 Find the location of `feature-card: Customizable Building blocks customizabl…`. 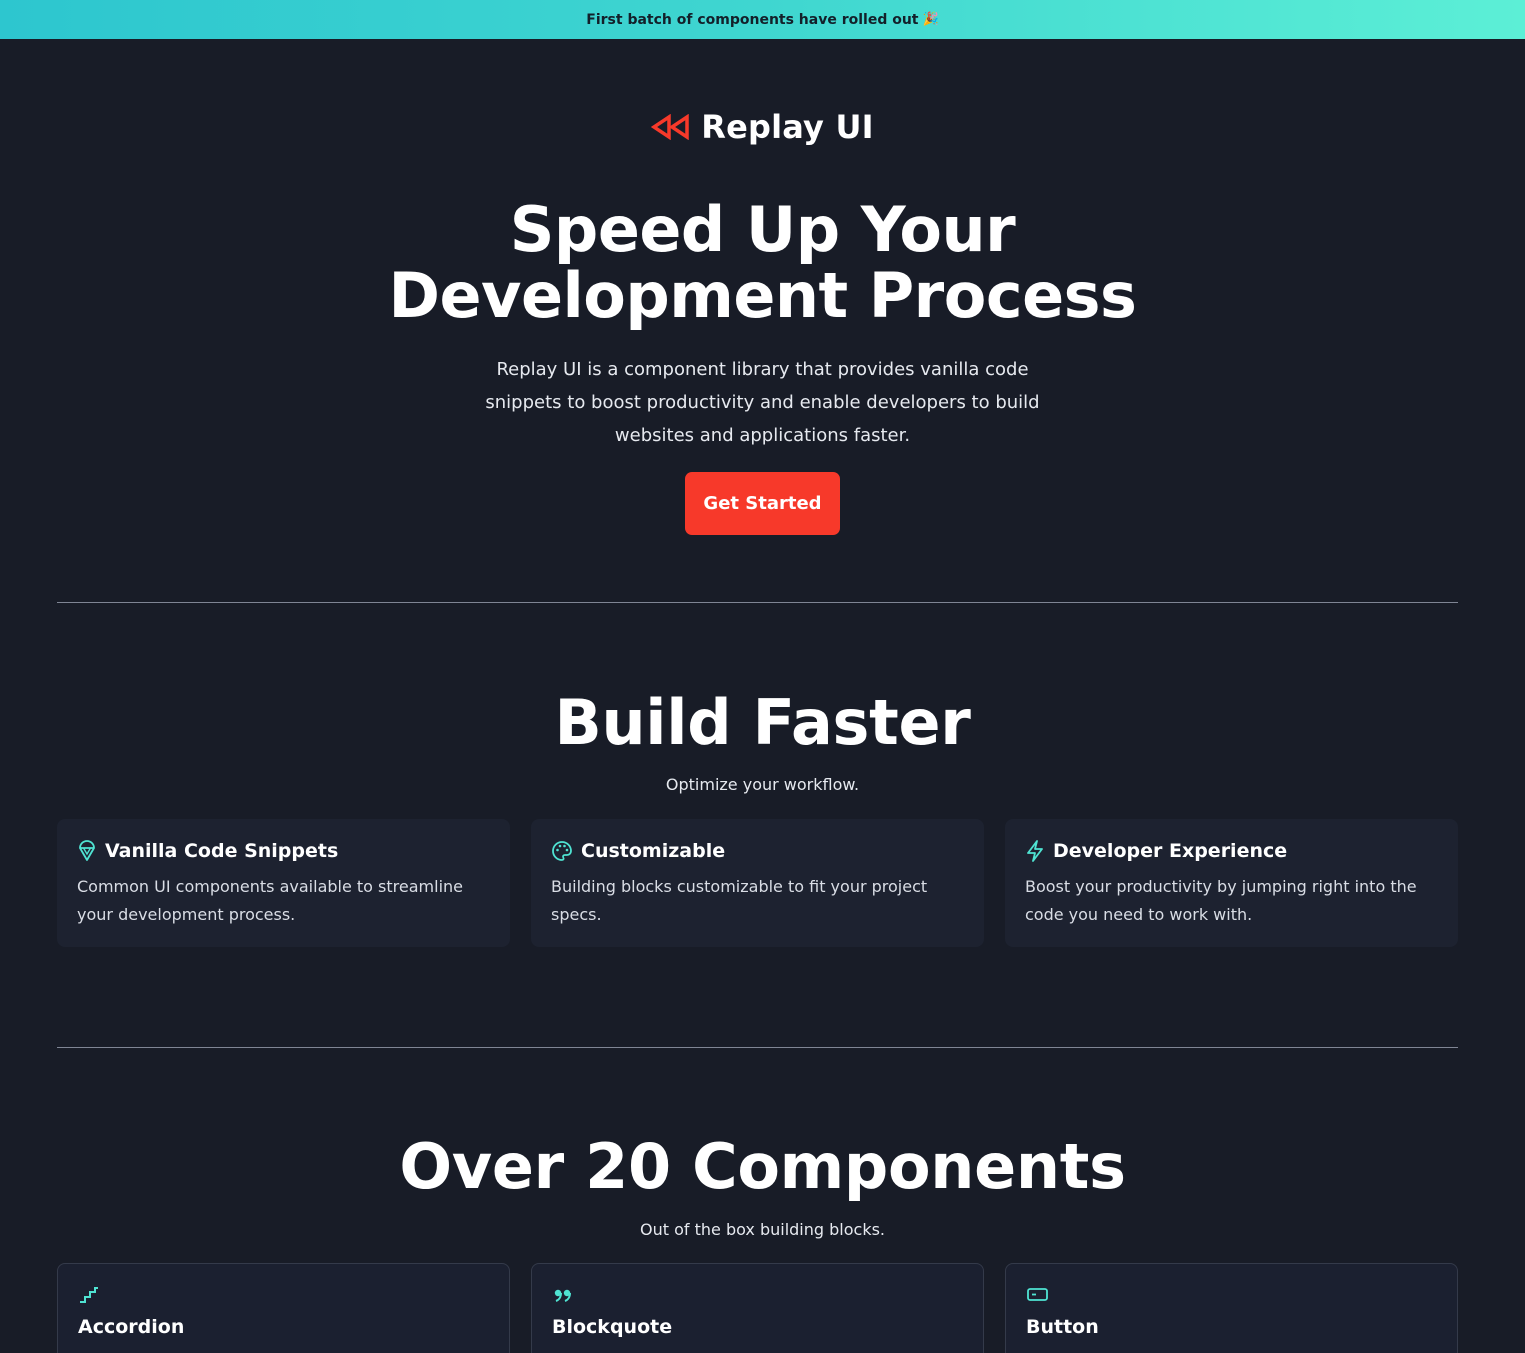

feature-card: Customizable Building blocks customizabl… is located at coordinates (757, 883).